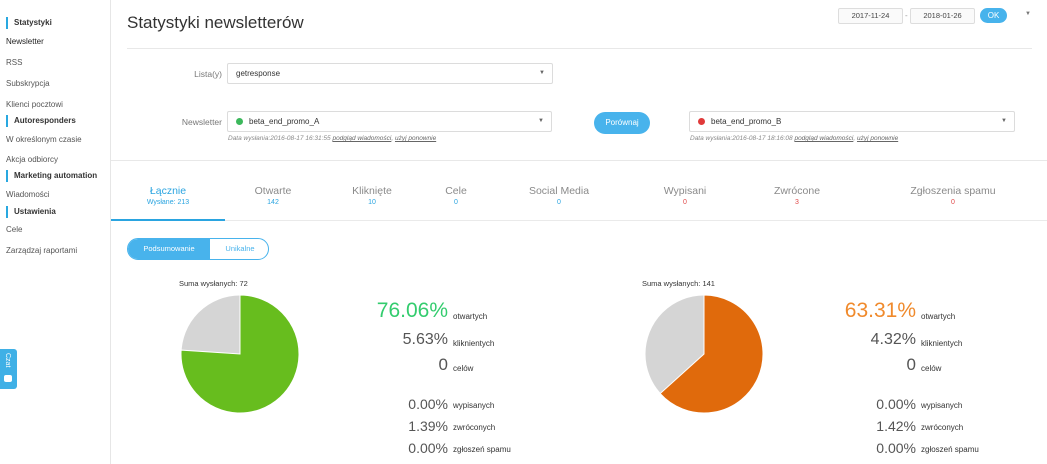 Image resolution: width=1047 pixels, height=464 pixels. I want to click on newsletter-b-value: beta_end_promo_B, so click(746, 121).